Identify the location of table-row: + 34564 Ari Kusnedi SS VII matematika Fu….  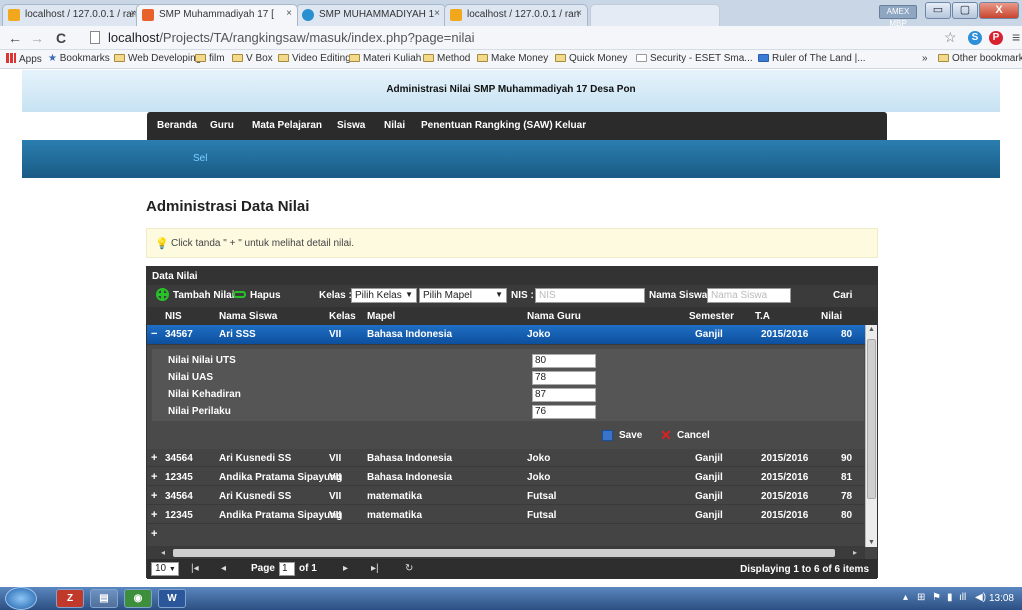
(506, 496).